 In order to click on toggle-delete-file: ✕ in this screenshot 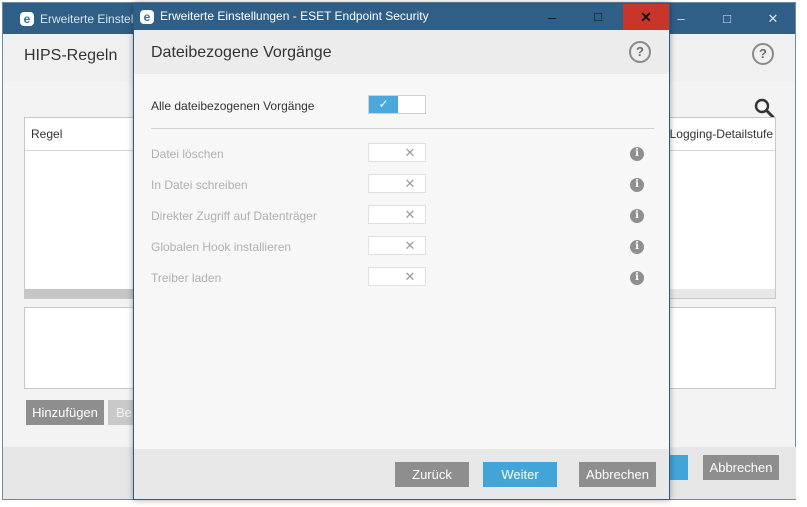, I will do `click(397, 152)`.